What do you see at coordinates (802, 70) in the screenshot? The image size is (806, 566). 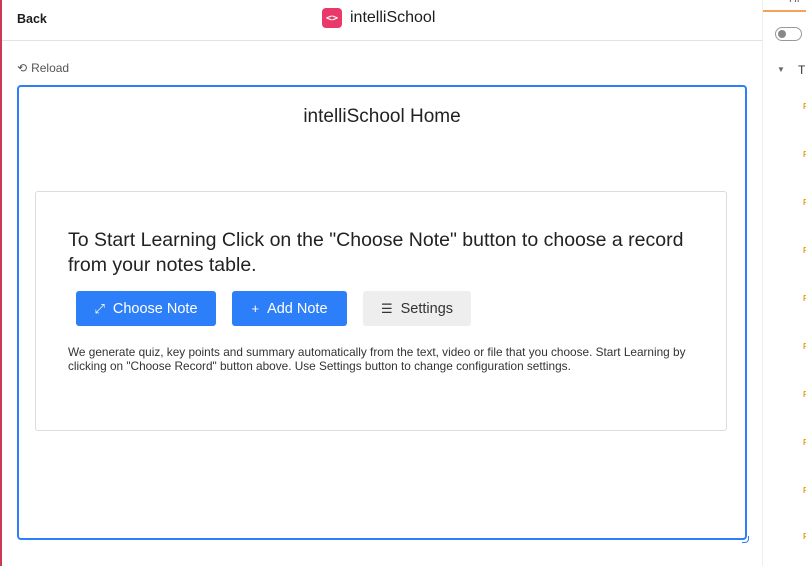 I see `tree-group-label: T` at bounding box center [802, 70].